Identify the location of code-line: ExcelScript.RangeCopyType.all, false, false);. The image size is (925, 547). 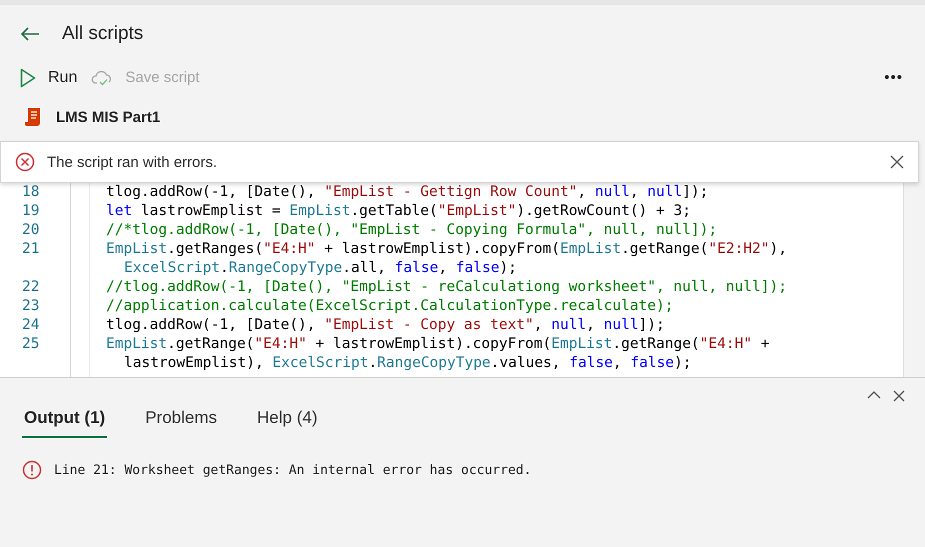
(320, 268).